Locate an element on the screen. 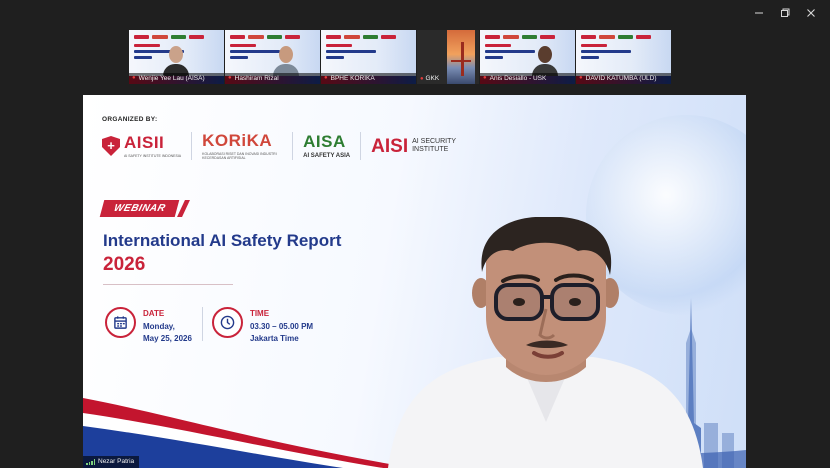 This screenshot has height=468, width=830. webinar-tag: WEBINAR is located at coordinates (145, 208).